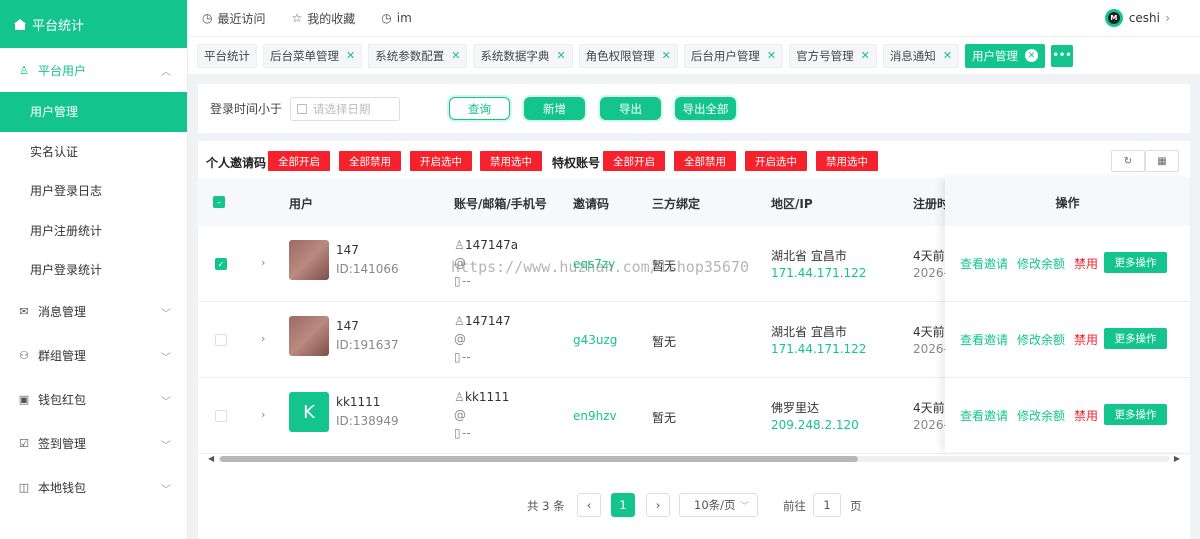  What do you see at coordinates (628, 55) in the screenshot?
I see `tab-role-permission: 角色权限管理 ✕` at bounding box center [628, 55].